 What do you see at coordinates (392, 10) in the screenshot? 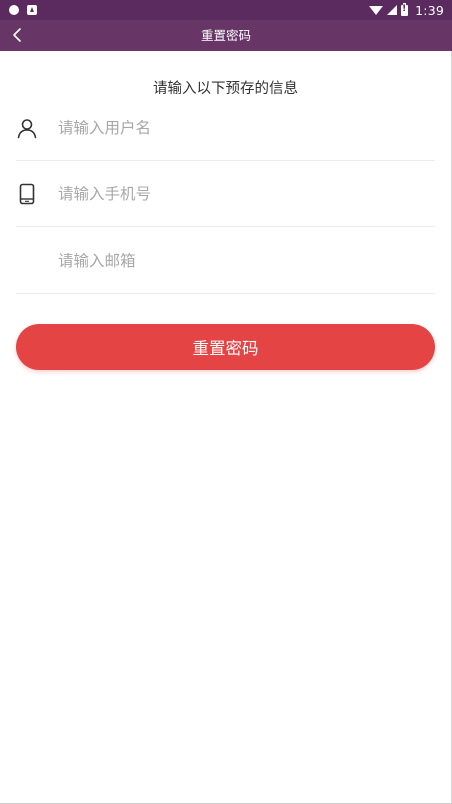
I see `signal-icon` at bounding box center [392, 10].